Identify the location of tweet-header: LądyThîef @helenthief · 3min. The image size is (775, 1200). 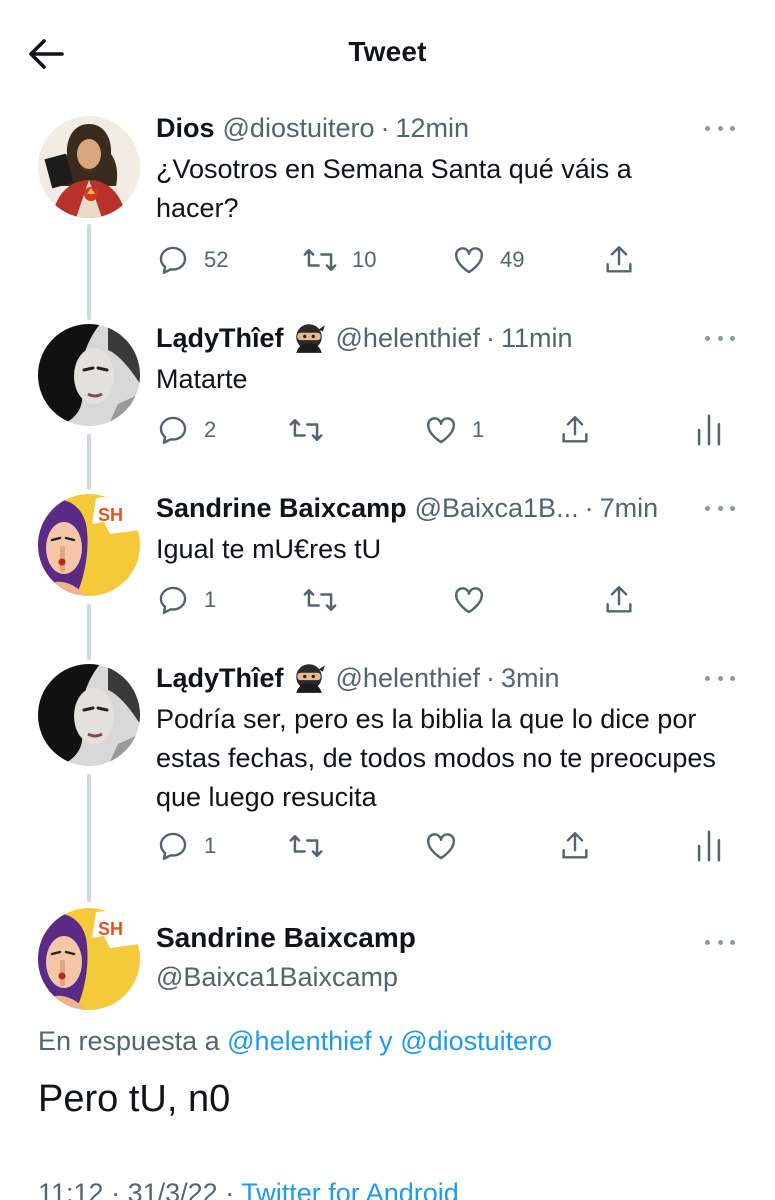
(420, 678).